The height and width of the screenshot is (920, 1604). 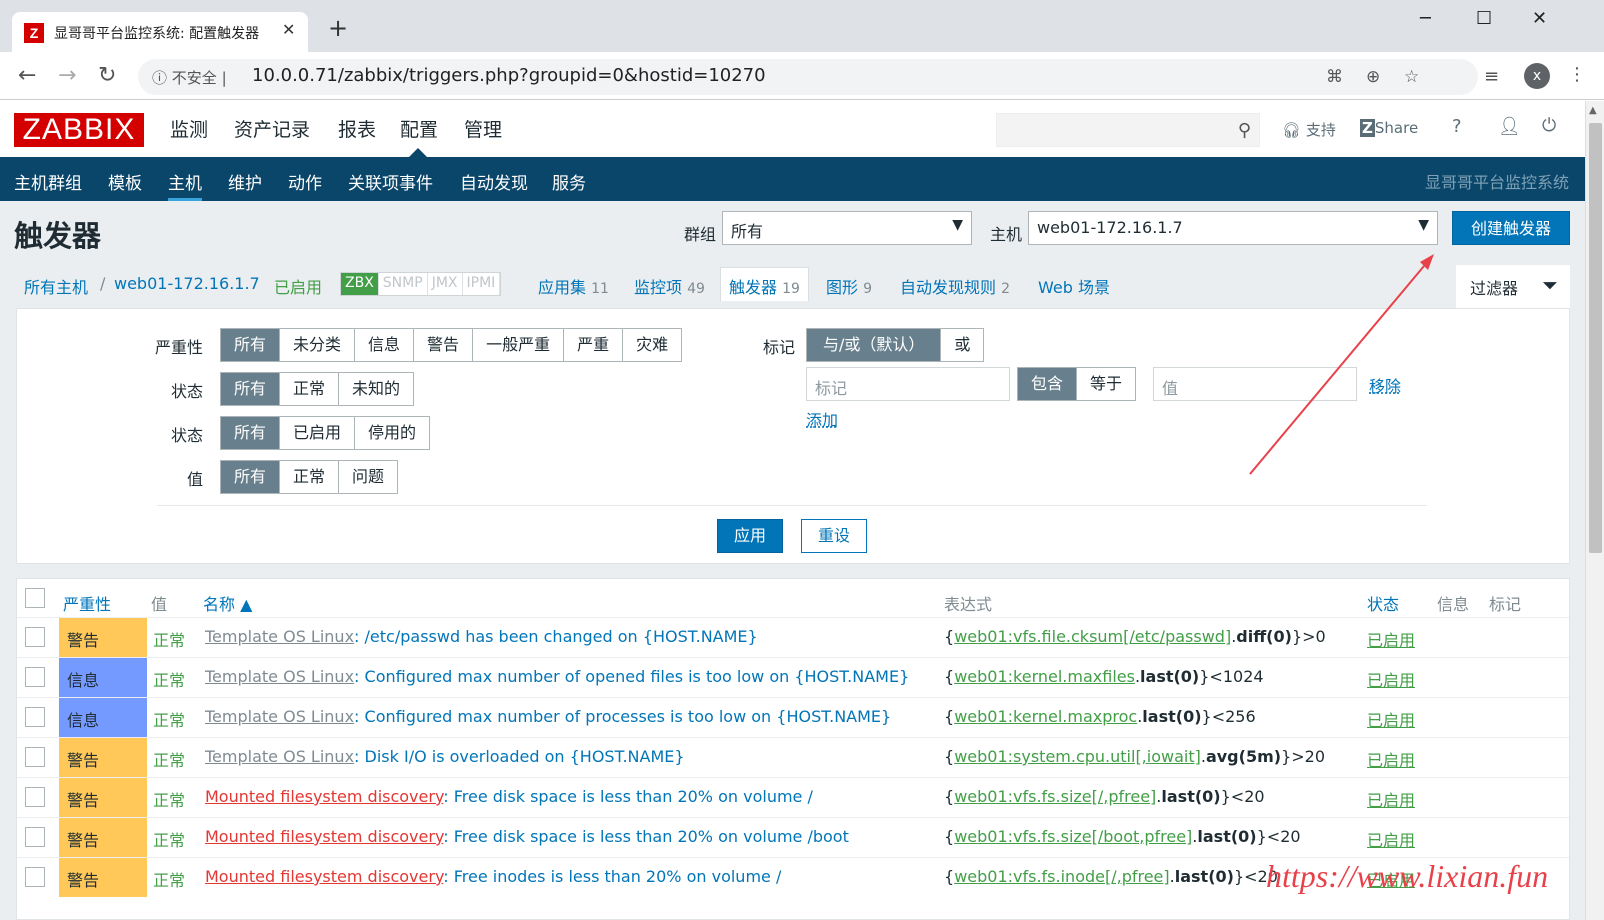 What do you see at coordinates (48, 181) in the screenshot?
I see `subnav-host-groups: 主机群组` at bounding box center [48, 181].